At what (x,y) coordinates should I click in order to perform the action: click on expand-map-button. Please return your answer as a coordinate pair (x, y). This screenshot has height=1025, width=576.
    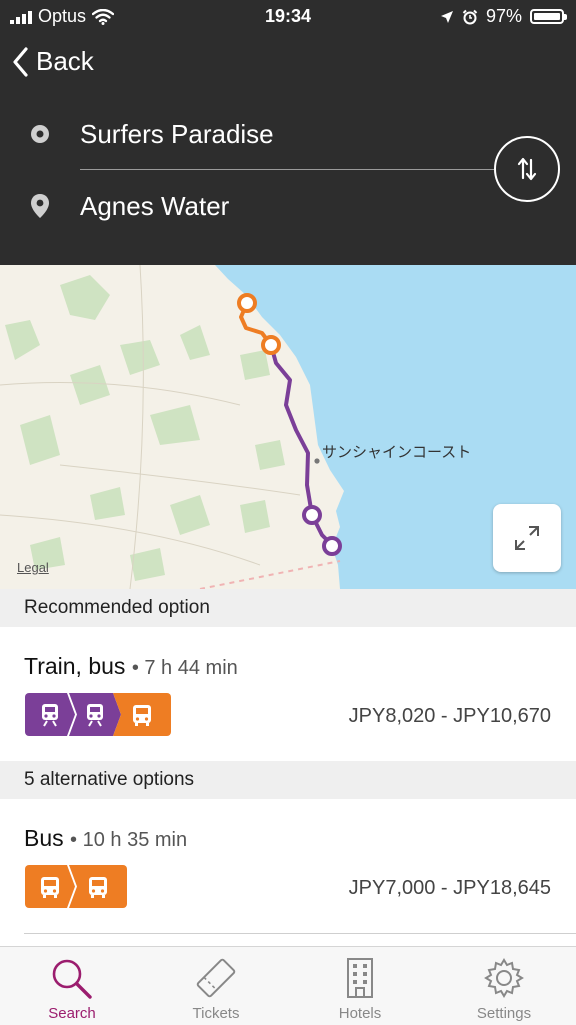
    Looking at the image, I should click on (527, 538).